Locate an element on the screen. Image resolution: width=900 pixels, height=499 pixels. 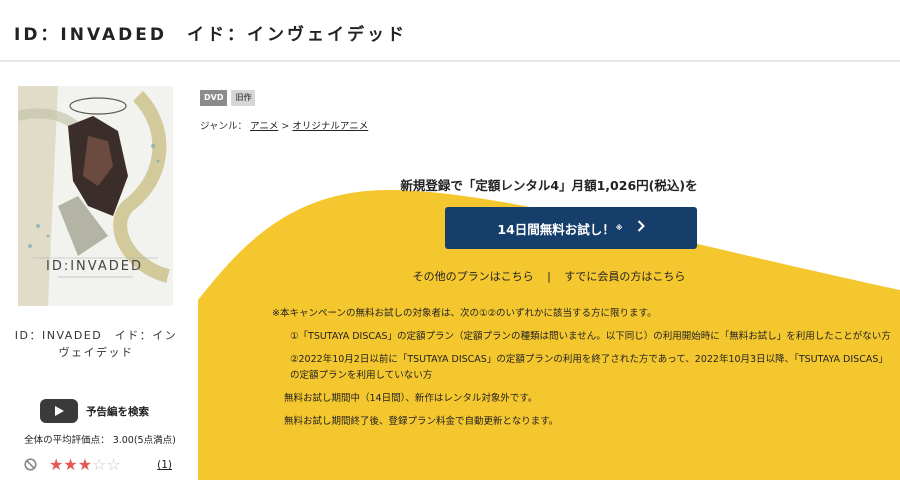
jacket-image: ID:INVADED is located at coordinates (95, 196).